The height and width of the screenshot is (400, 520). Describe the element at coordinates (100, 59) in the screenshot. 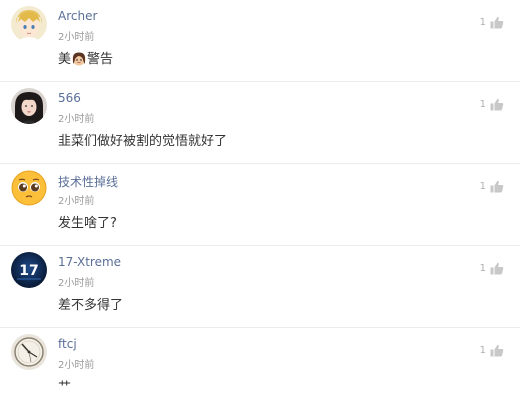

I see `comment-text-part: 警告` at that location.